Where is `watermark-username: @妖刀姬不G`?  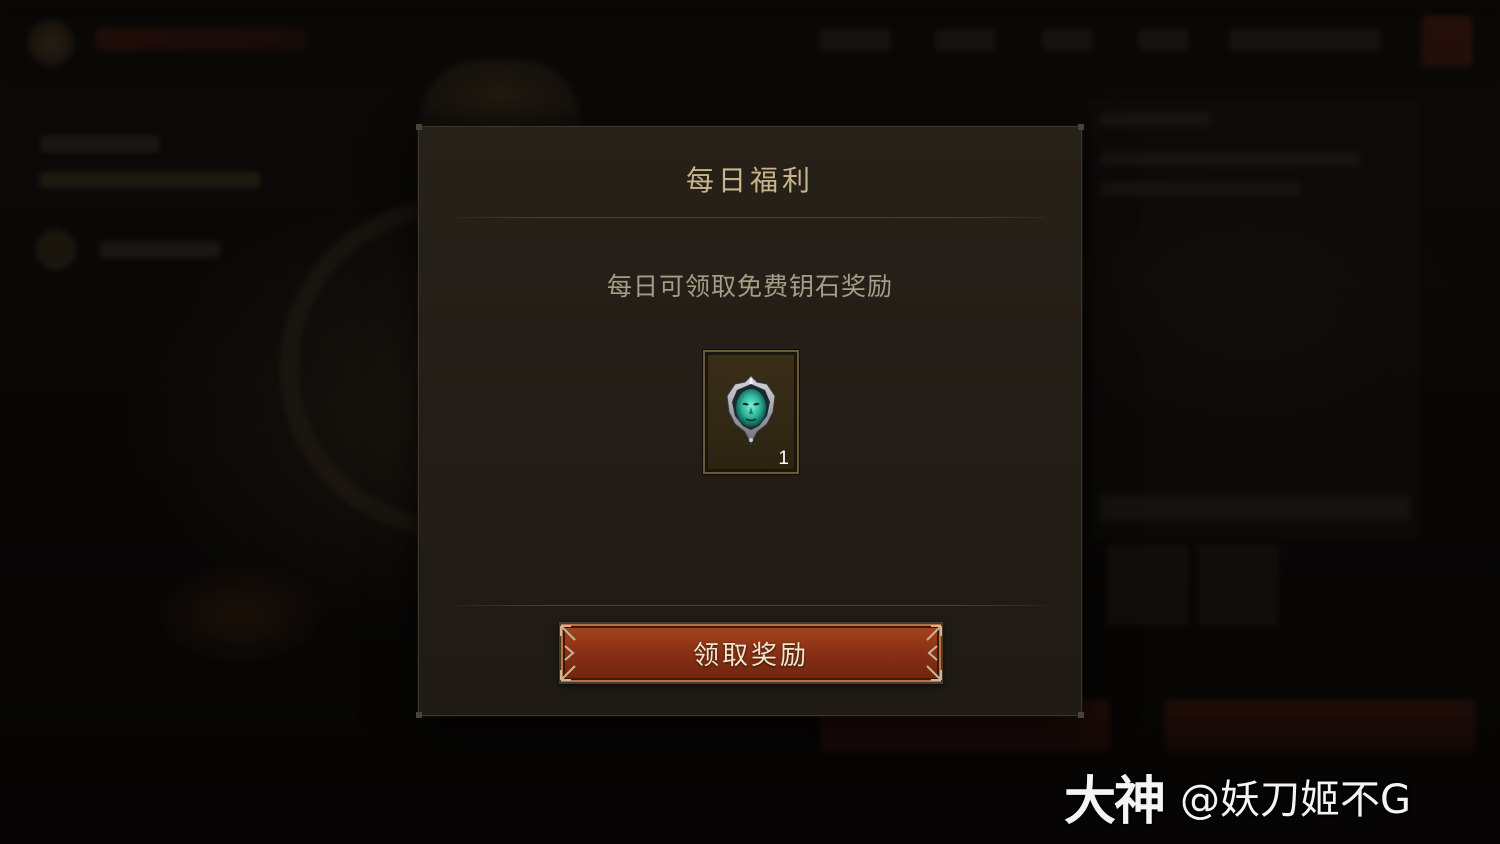 watermark-username: @妖刀姬不G is located at coordinates (1296, 800).